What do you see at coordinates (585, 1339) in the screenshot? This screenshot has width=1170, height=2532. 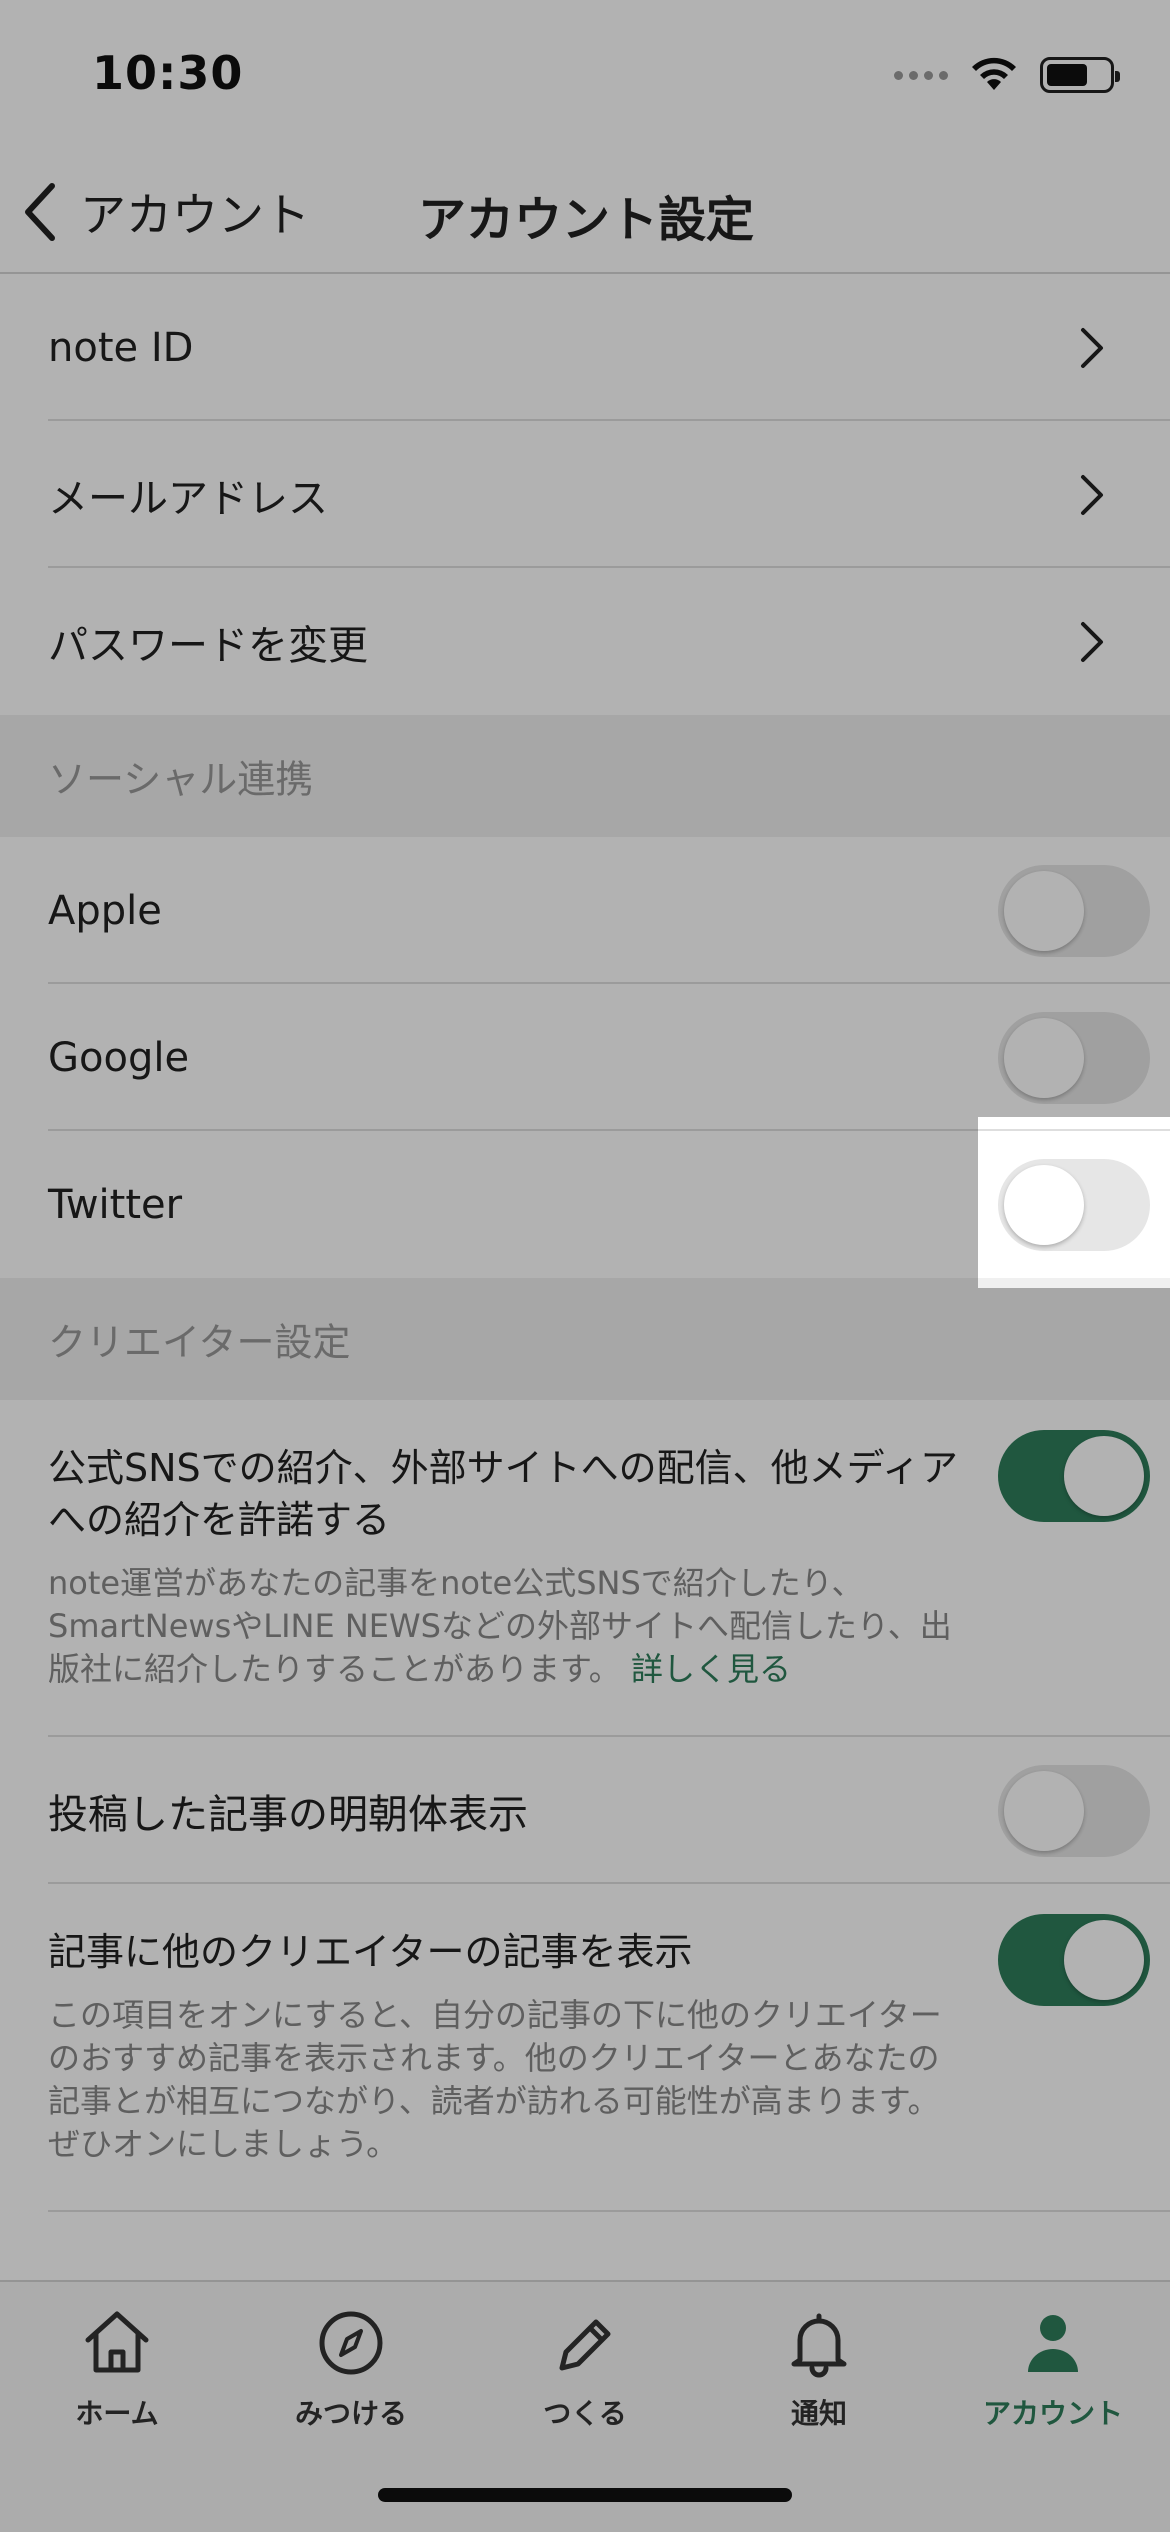 I see `creator-section-header: クリエイター設定` at bounding box center [585, 1339].